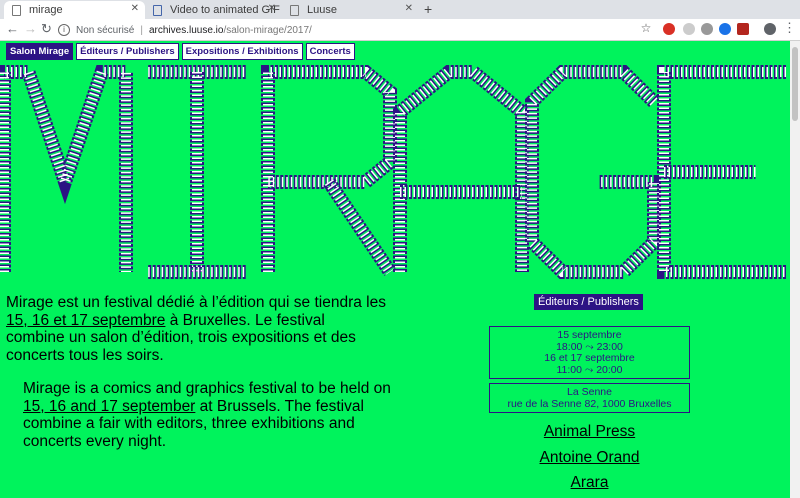 The height and width of the screenshot is (498, 800). What do you see at coordinates (461, 168) in the screenshot?
I see `logo-letter-a` at bounding box center [461, 168].